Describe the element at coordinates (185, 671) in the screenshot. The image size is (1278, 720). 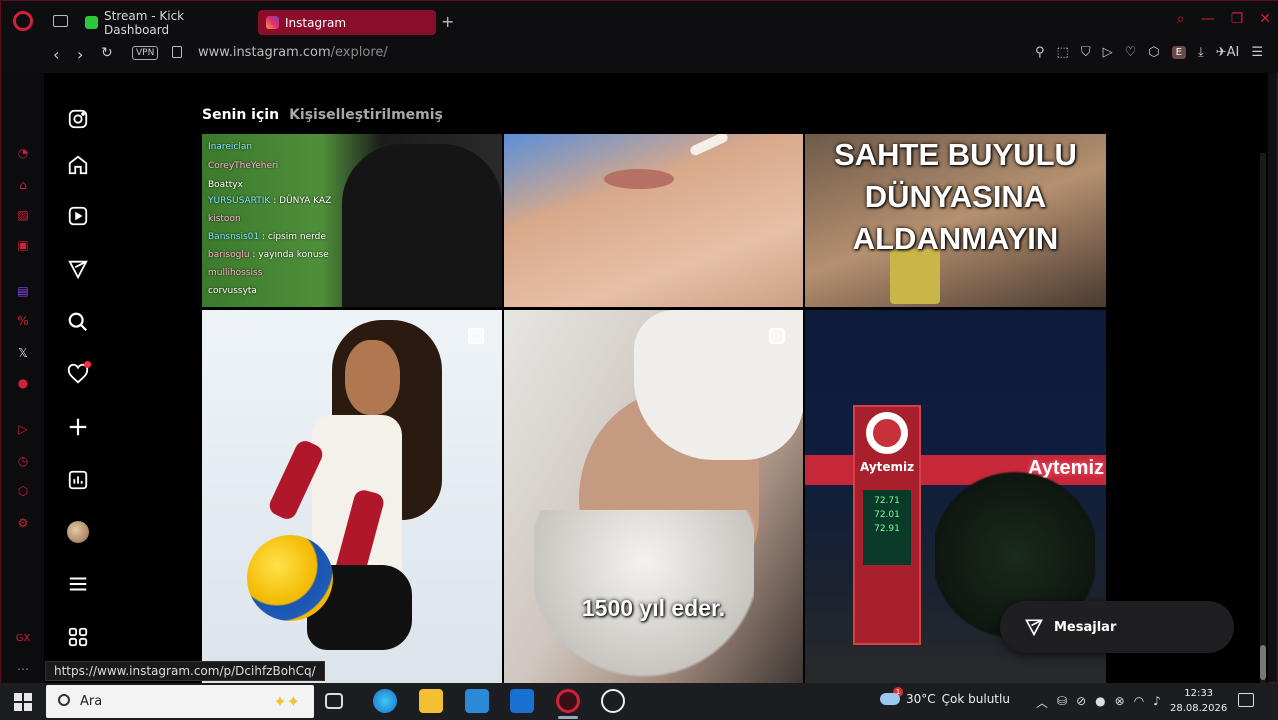
I see `link-status-url: https://www.instagram.com/p/DcihfzBohCq/` at that location.